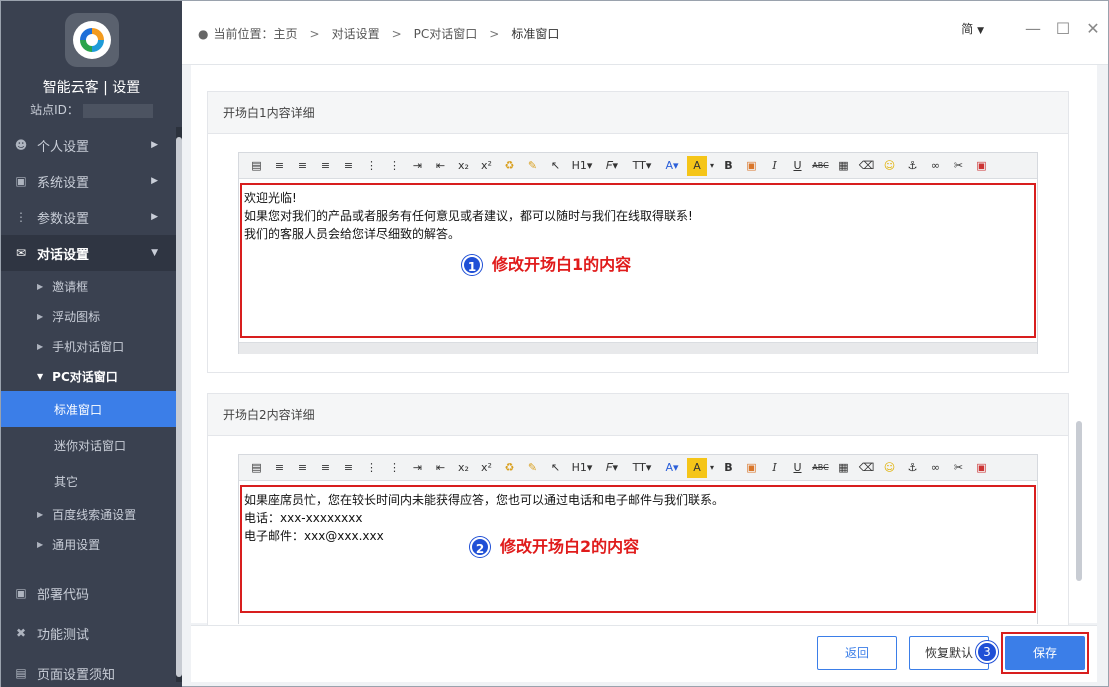 The image size is (1109, 687). I want to click on sidebar-sub-mobile-window: ▶ 手机对话窗口, so click(91, 346).